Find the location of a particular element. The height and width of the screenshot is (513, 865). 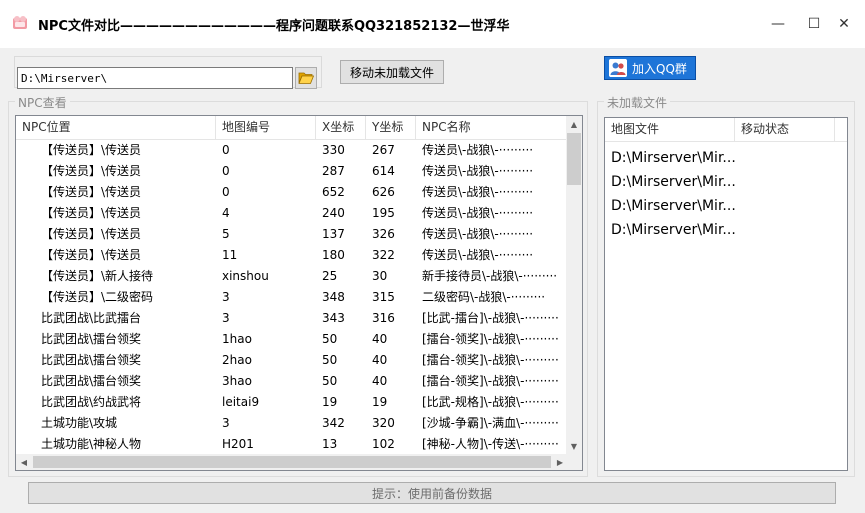

table-row: 比武团战\比武擂台 3 343 316 [比武-擂台]\-战狼\-········· is located at coordinates (292, 318).